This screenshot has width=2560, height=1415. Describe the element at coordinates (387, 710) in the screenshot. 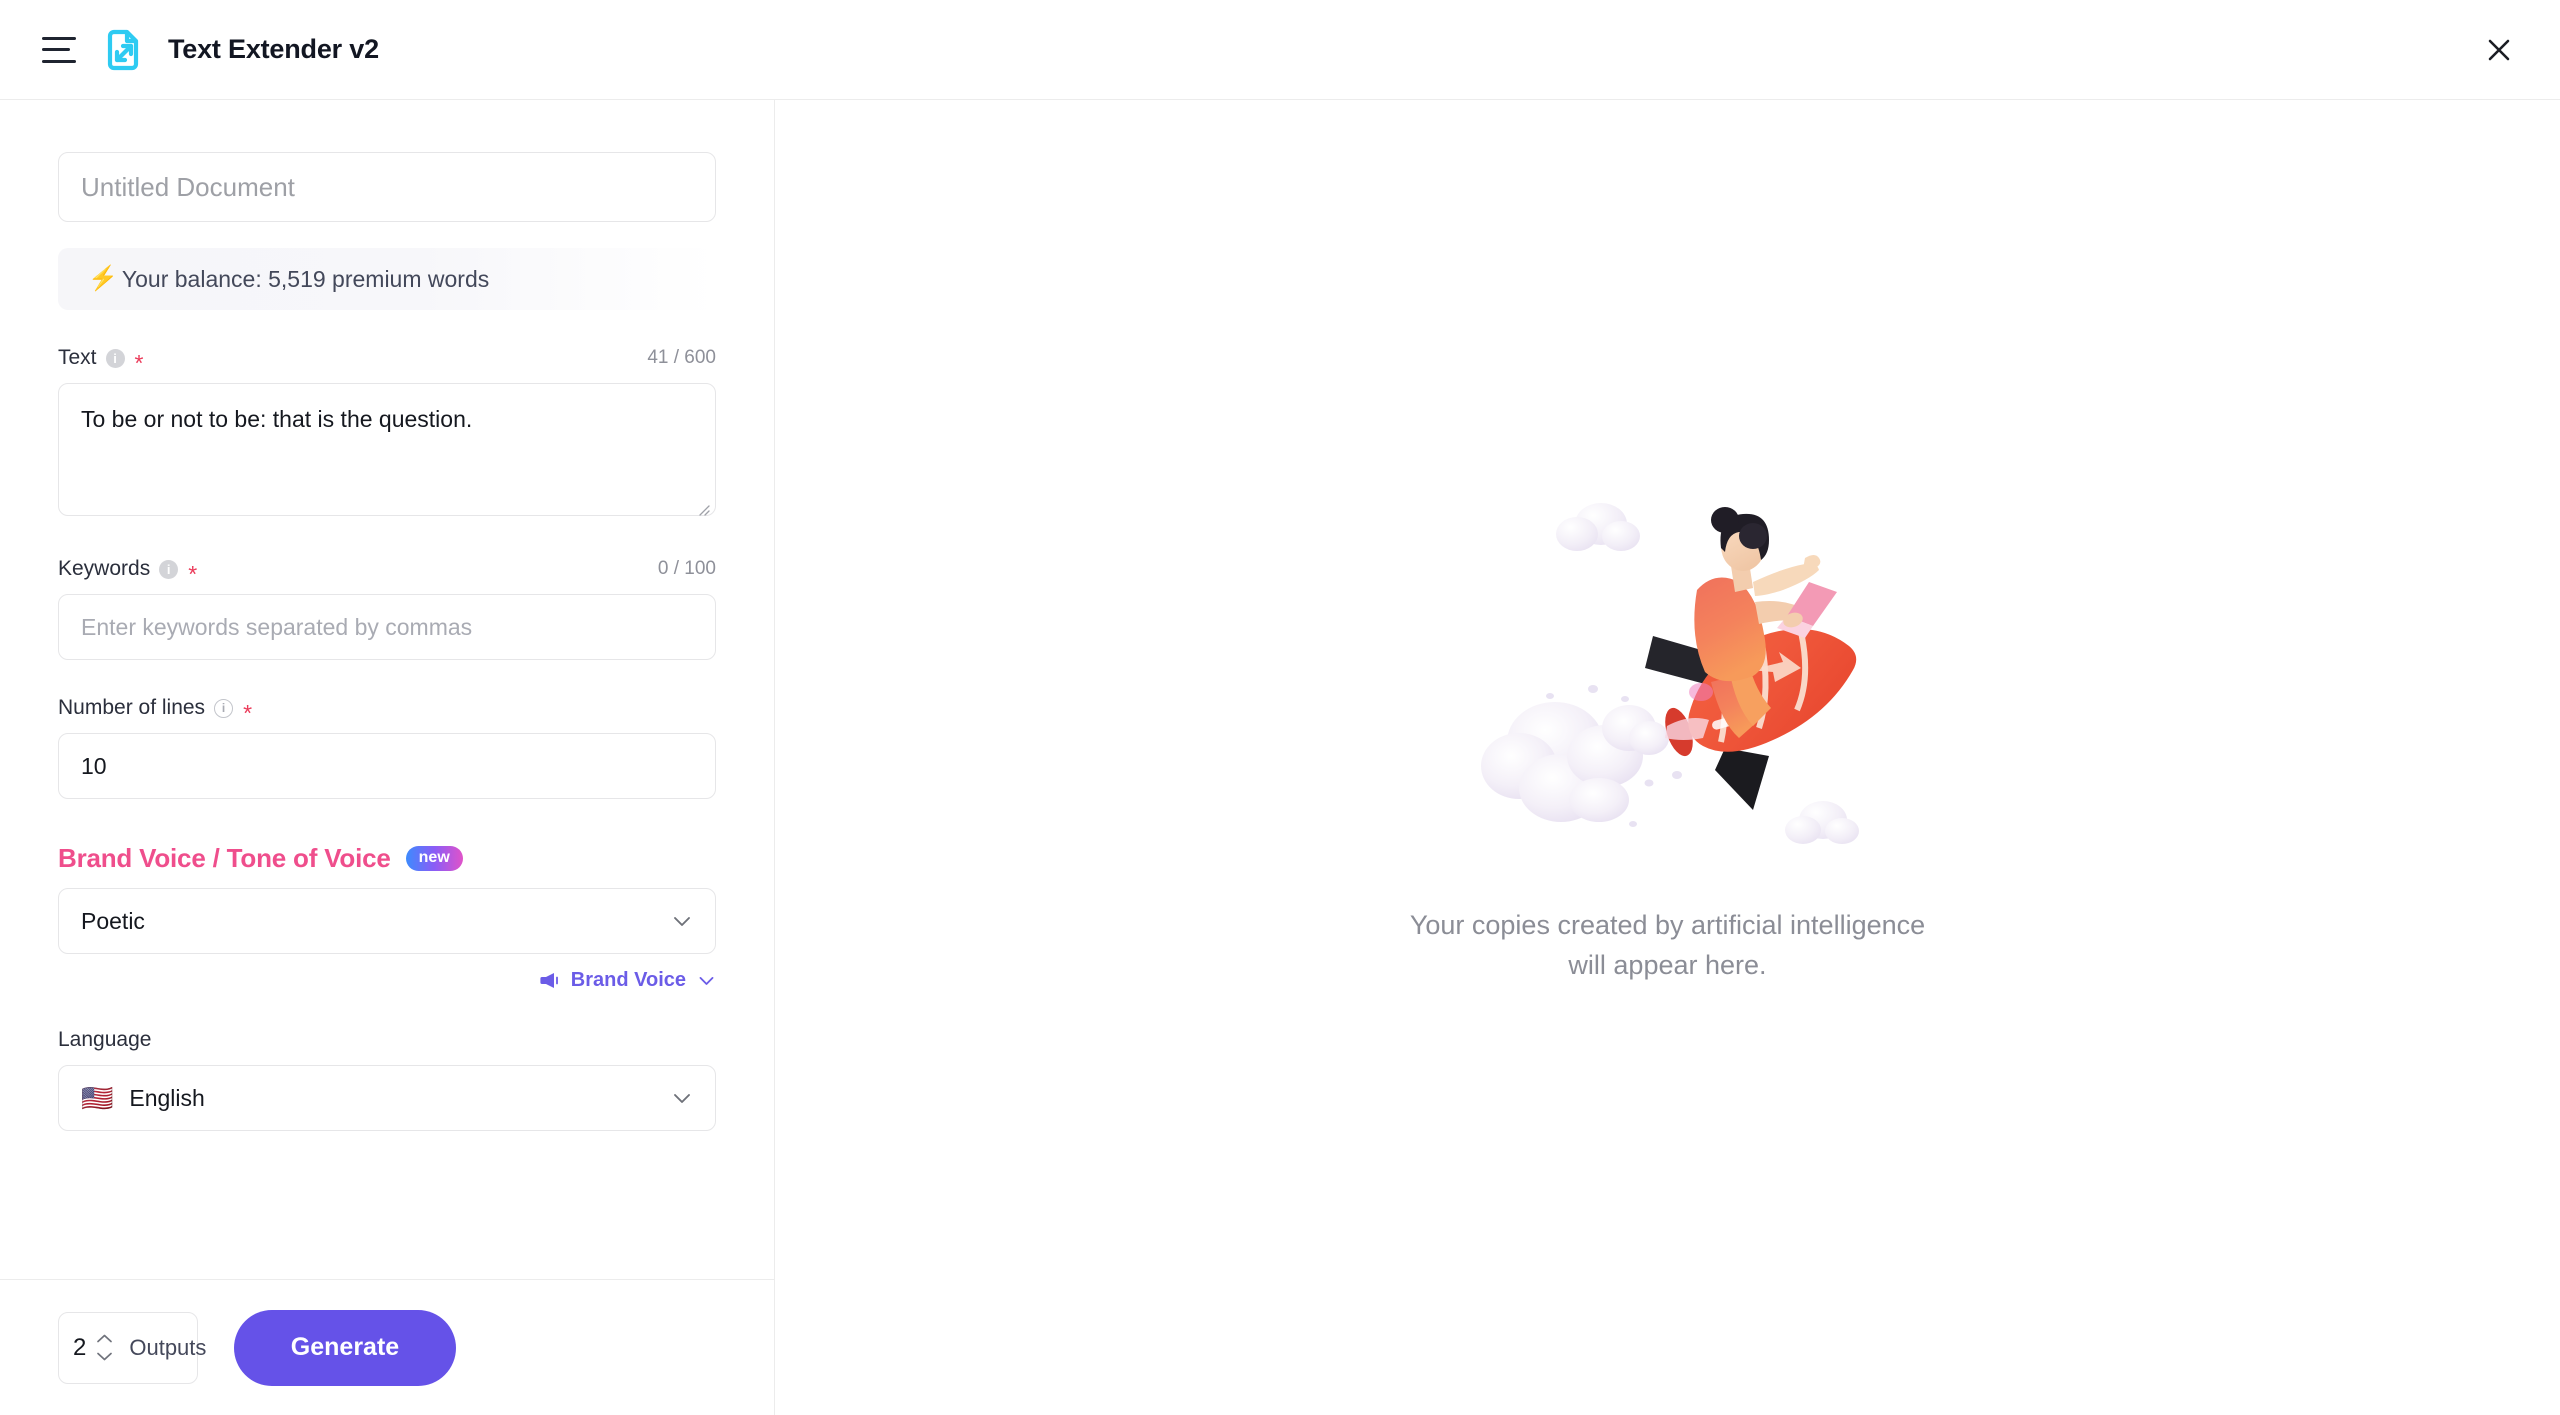

I see `lines-field-label-row: Number of lines i *` at that location.